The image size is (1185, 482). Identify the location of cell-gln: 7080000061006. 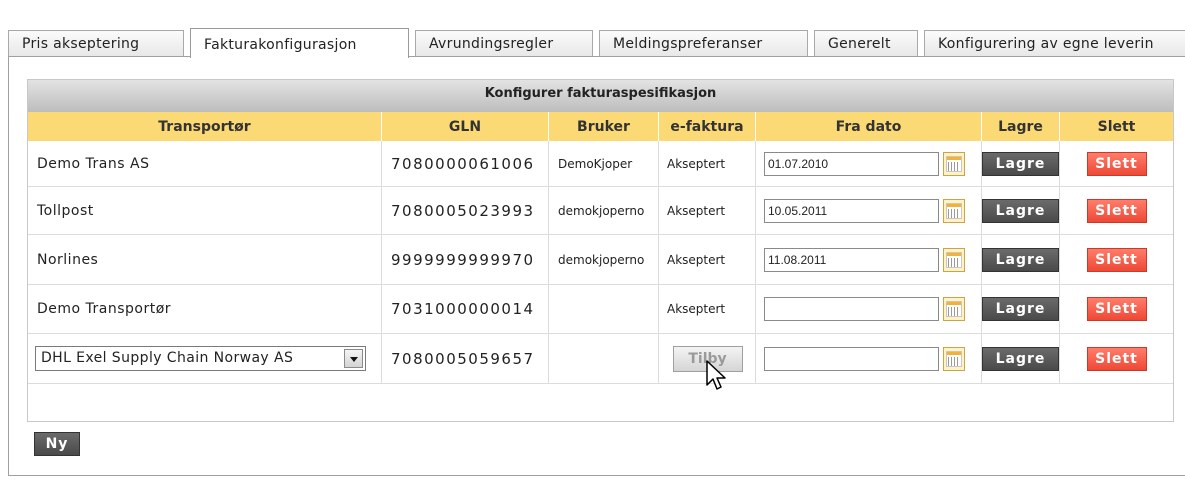
(465, 164).